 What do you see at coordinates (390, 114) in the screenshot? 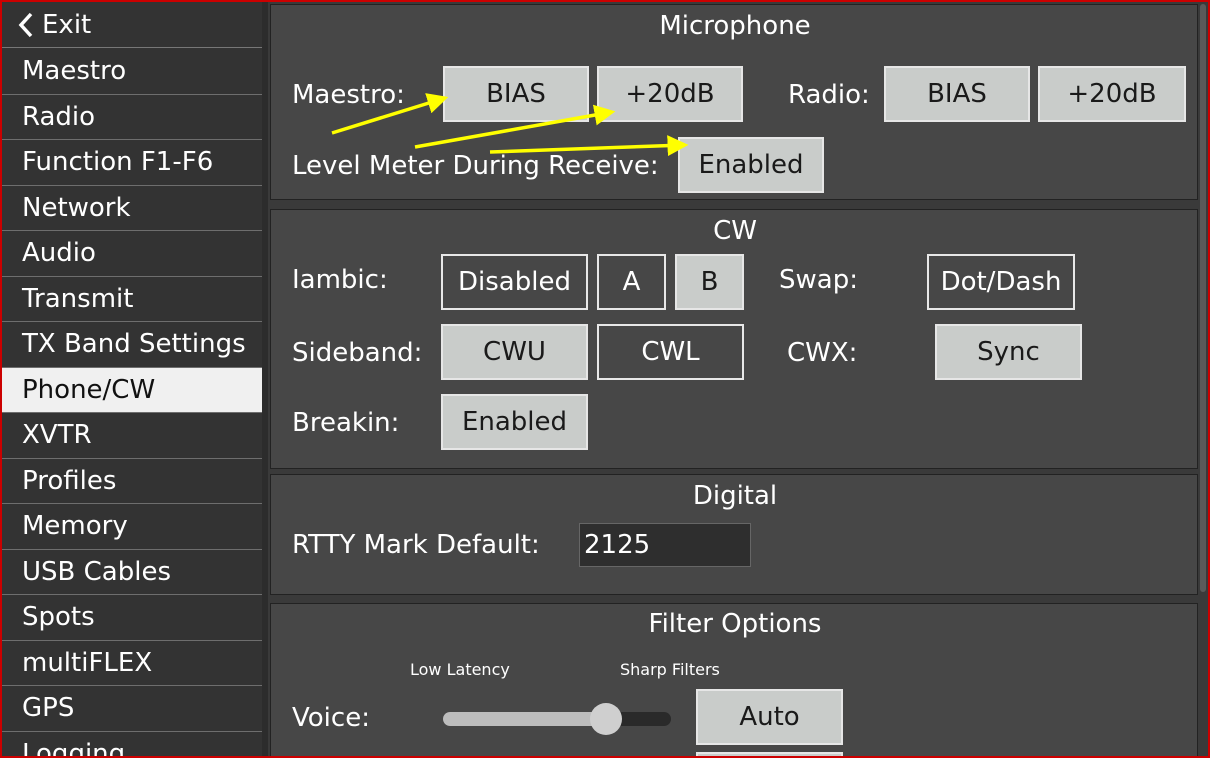
I see `arrow-to-maestro-bias` at bounding box center [390, 114].